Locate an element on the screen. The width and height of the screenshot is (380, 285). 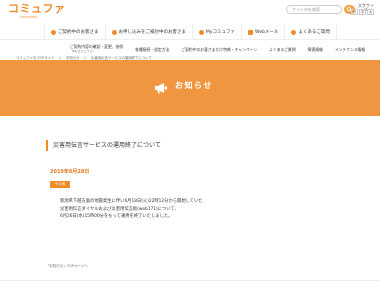
nav-faq: よくあるご質問 is located at coordinates (311, 32).